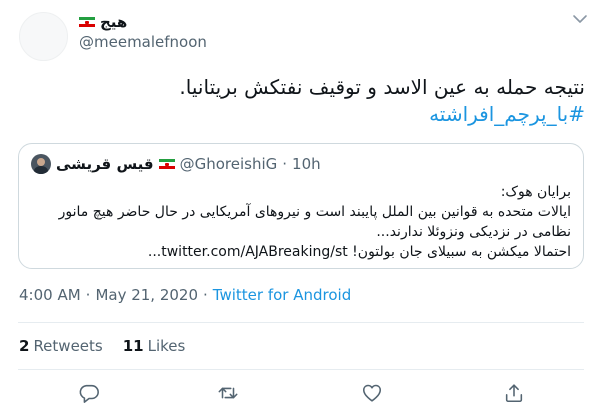  Describe the element at coordinates (514, 393) in the screenshot. I see `share-icon` at that location.